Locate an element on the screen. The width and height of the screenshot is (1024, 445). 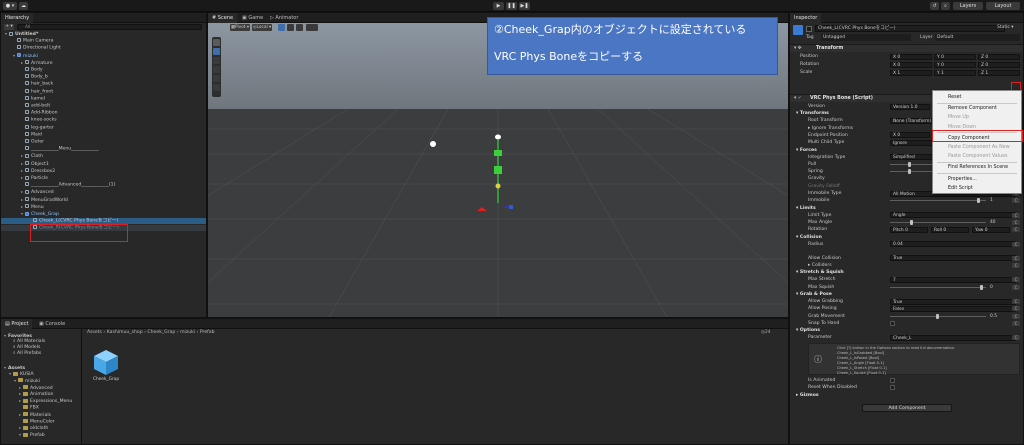
layers-dropdown: Layers is located at coordinates (968, 6).